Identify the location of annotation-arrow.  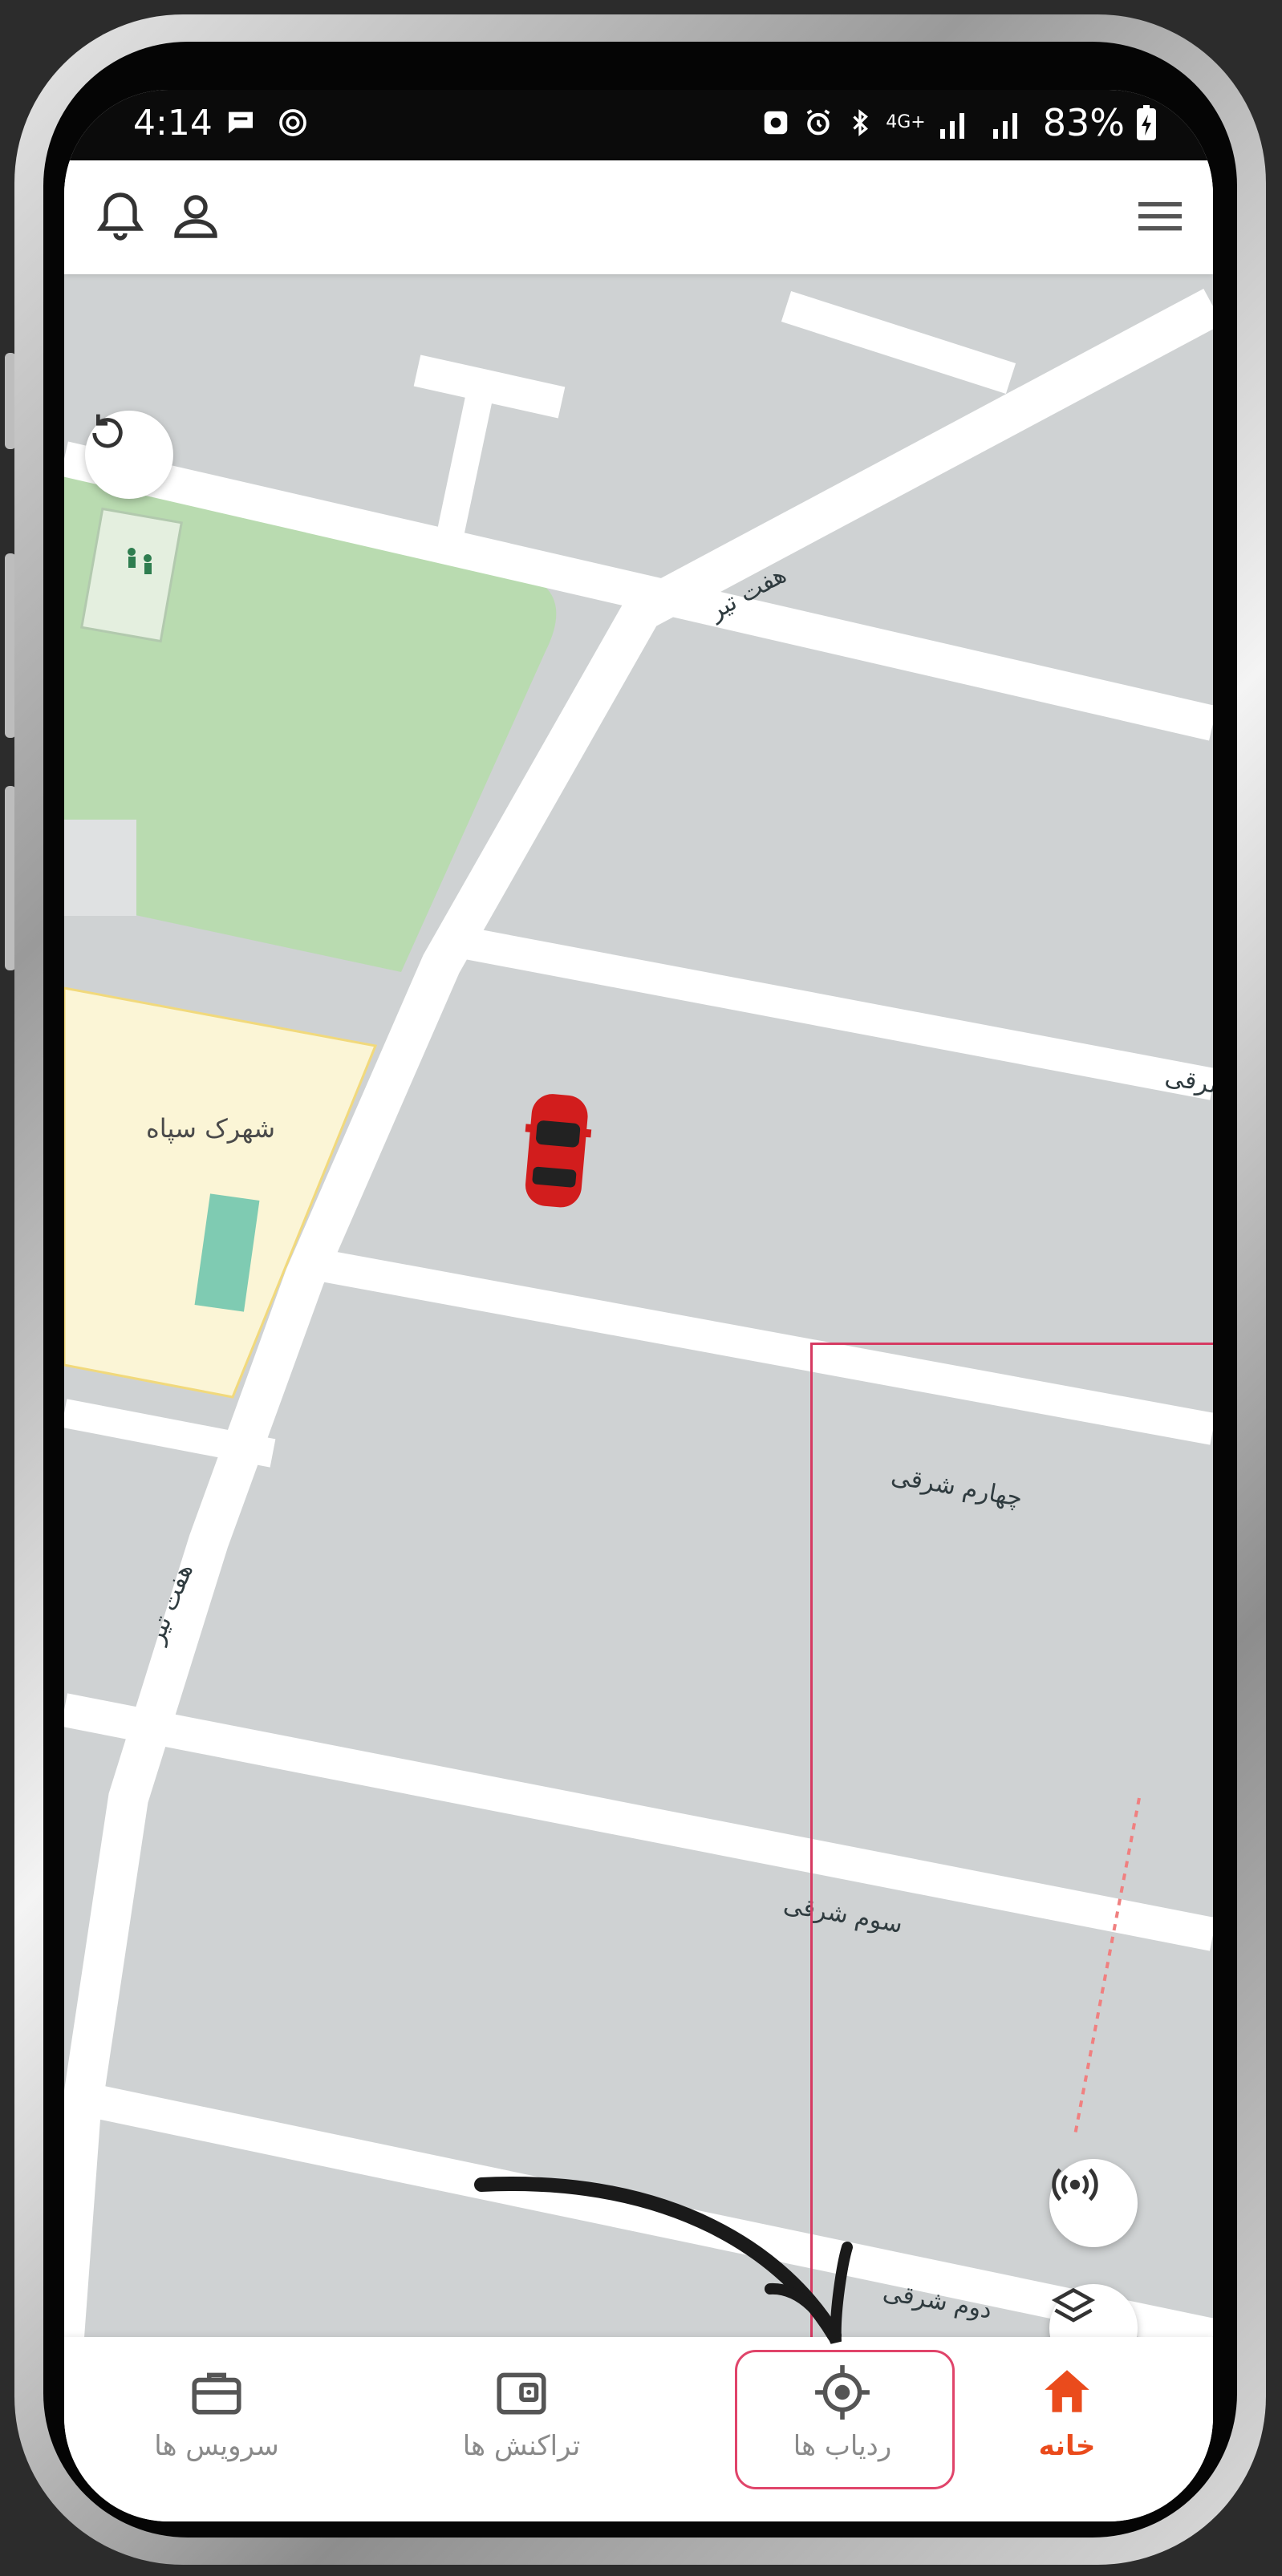
(664, 2260).